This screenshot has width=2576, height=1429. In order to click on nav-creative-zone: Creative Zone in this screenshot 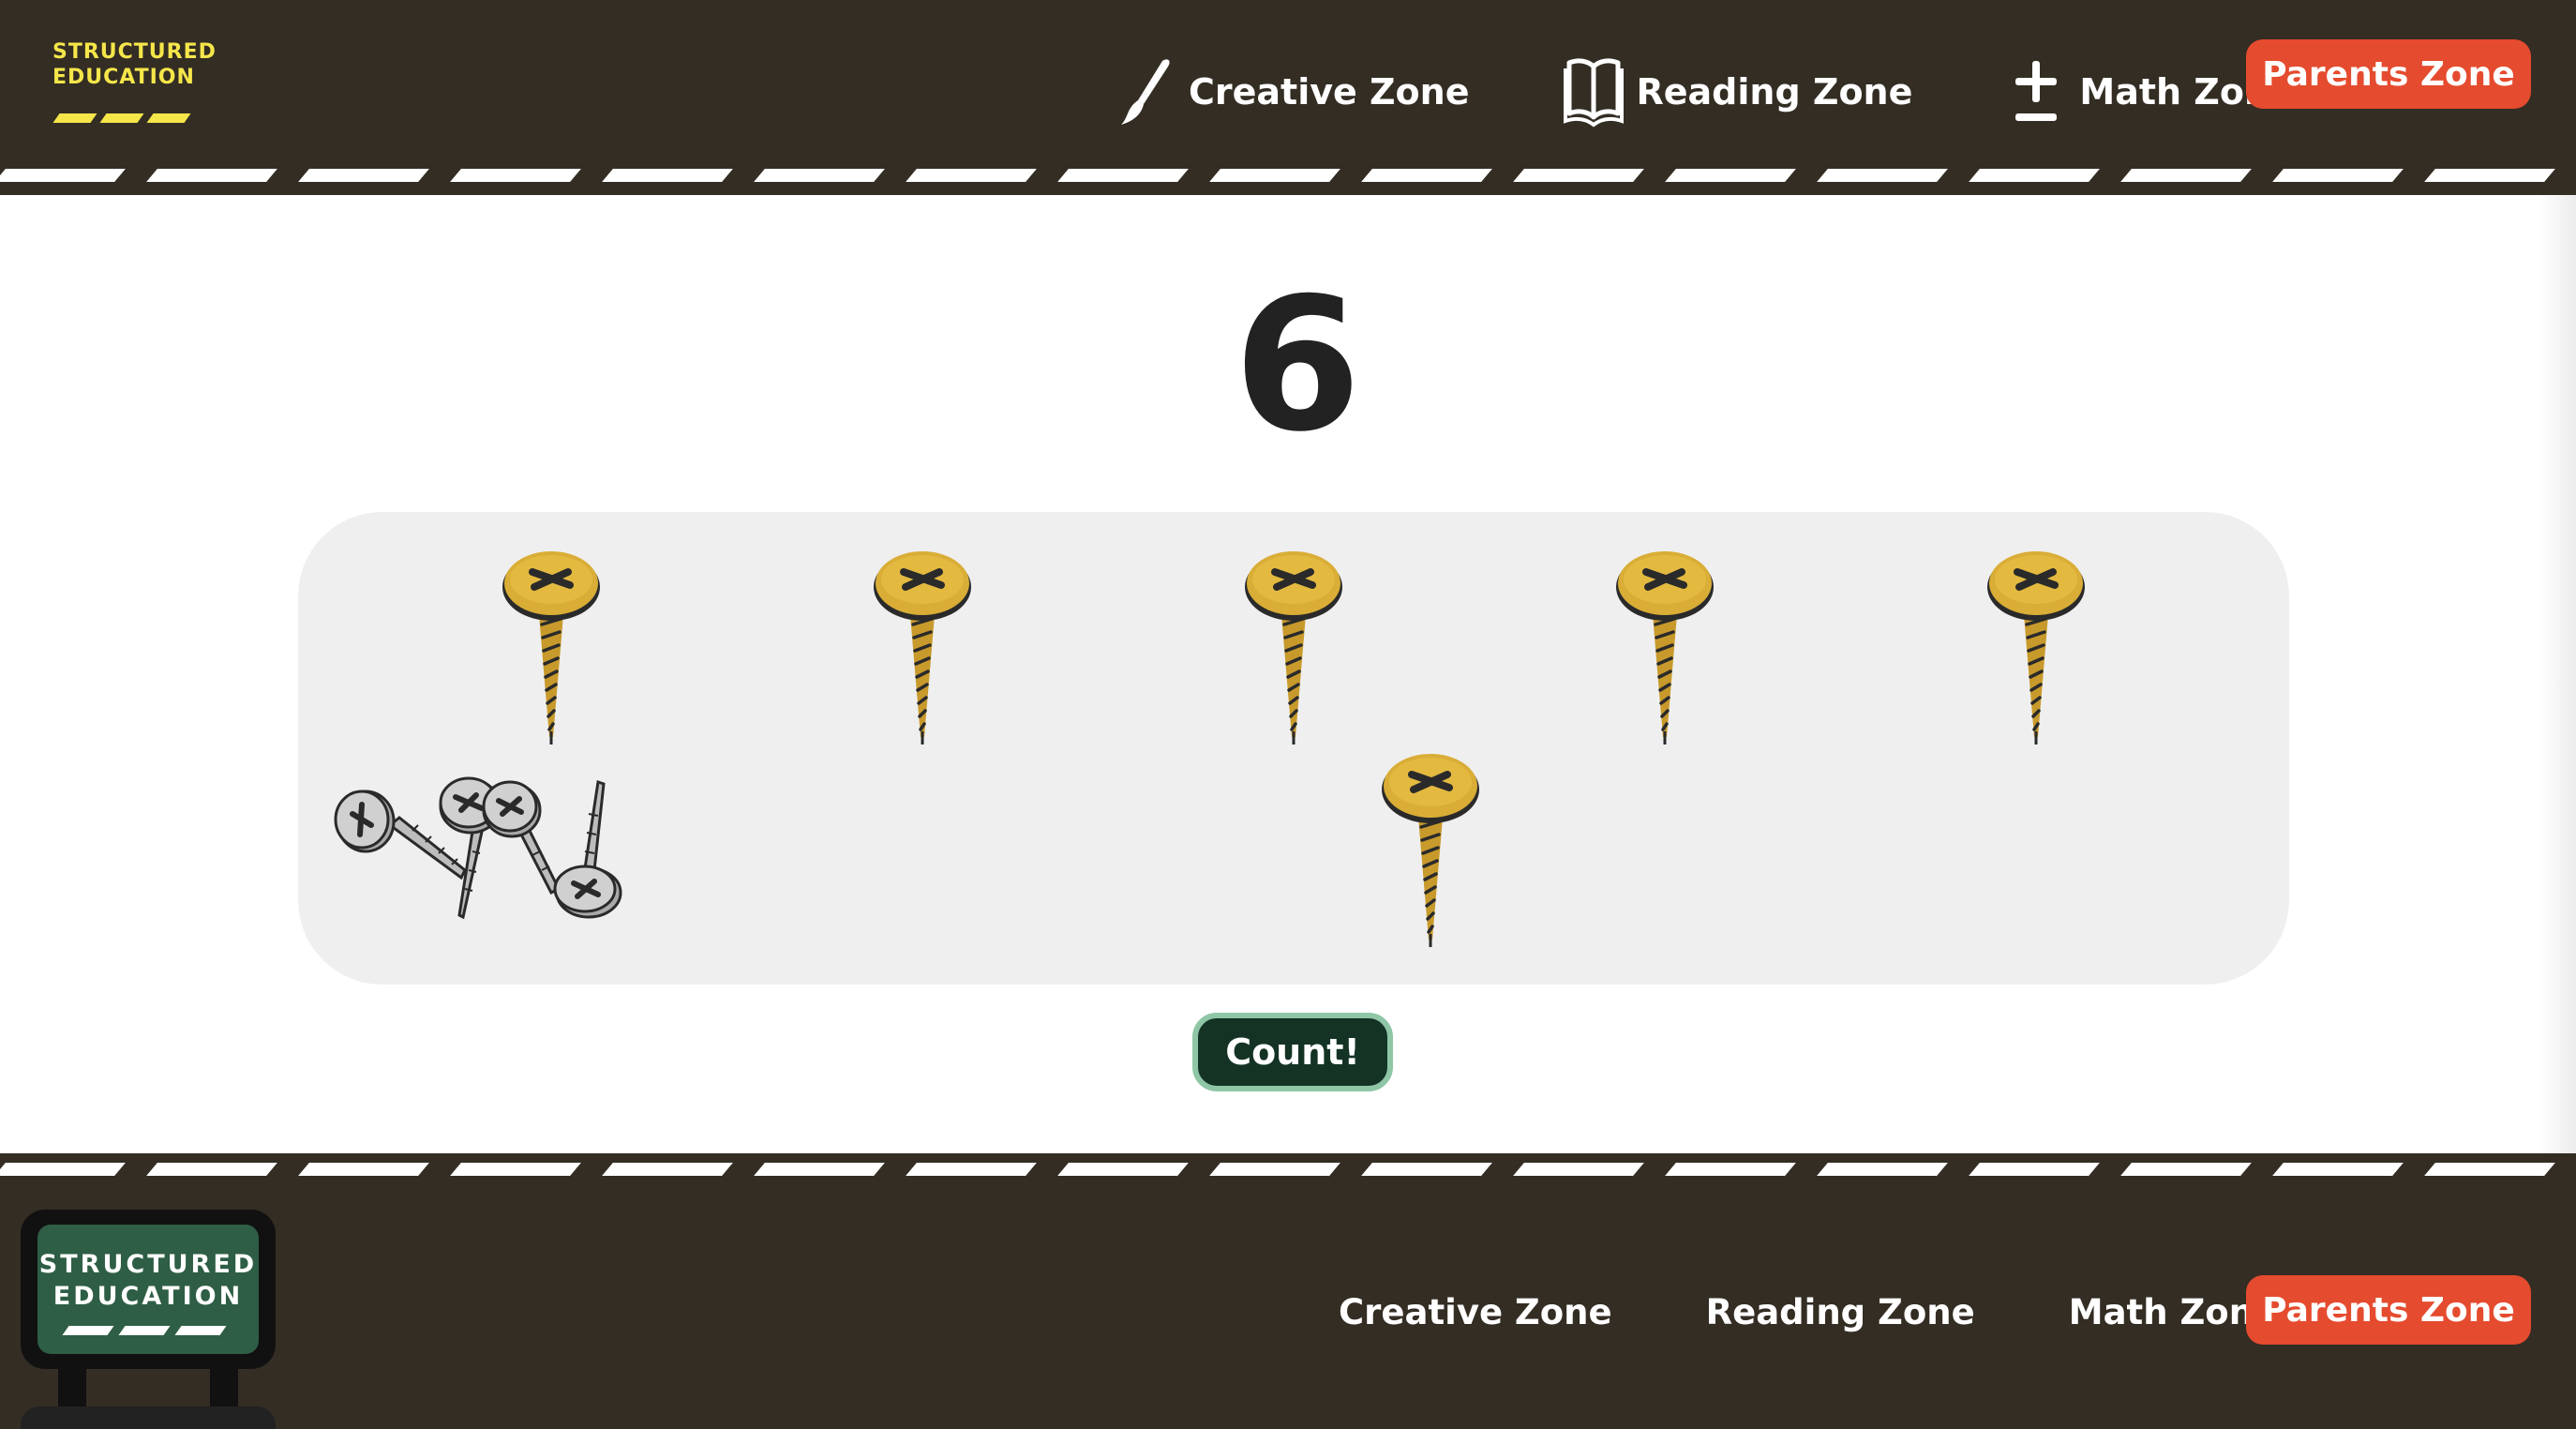, I will do `click(1293, 91)`.